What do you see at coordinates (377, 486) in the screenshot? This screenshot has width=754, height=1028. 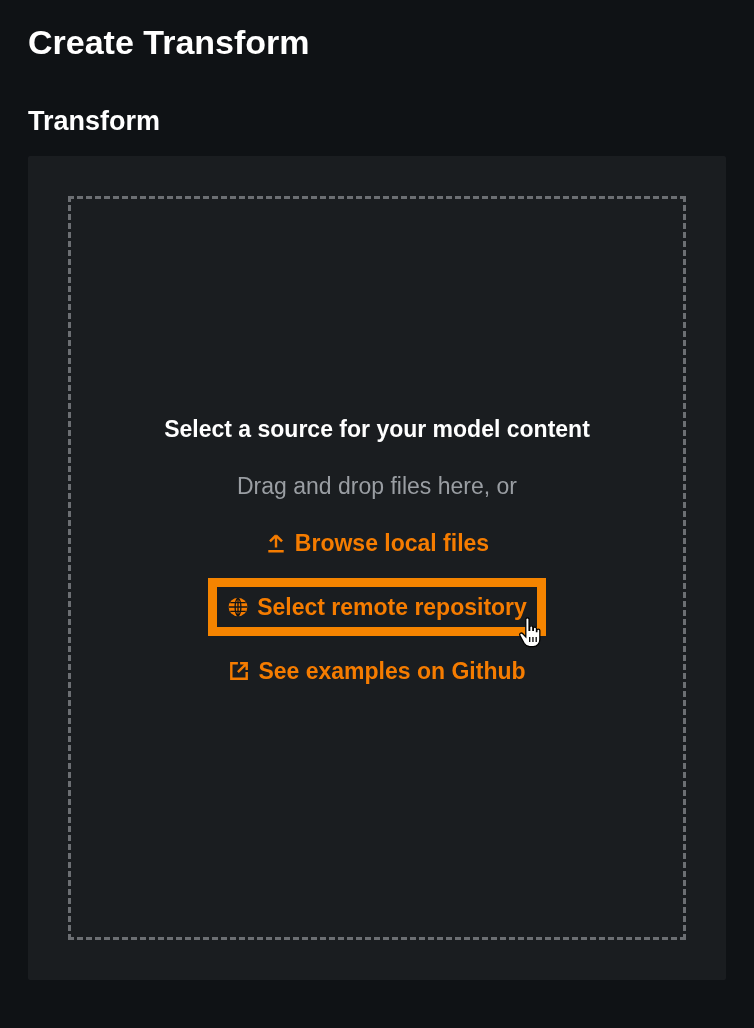 I see `dropzone-hint: Drag and drop files here, or` at bounding box center [377, 486].